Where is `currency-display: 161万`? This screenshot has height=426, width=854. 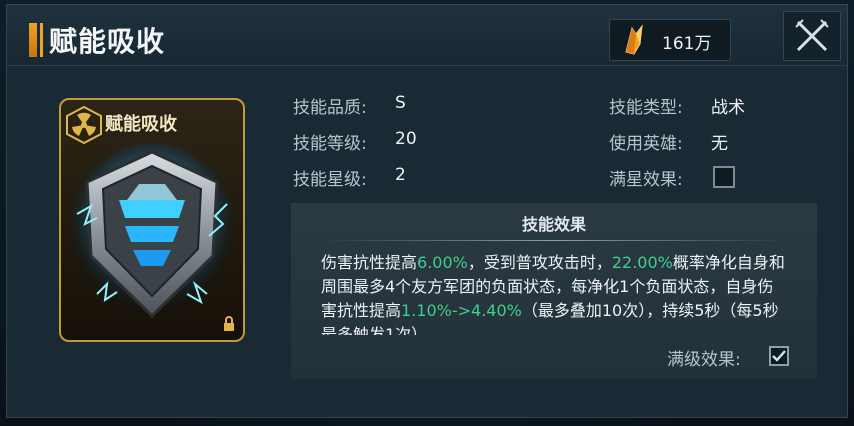 currency-display: 161万 is located at coordinates (670, 40).